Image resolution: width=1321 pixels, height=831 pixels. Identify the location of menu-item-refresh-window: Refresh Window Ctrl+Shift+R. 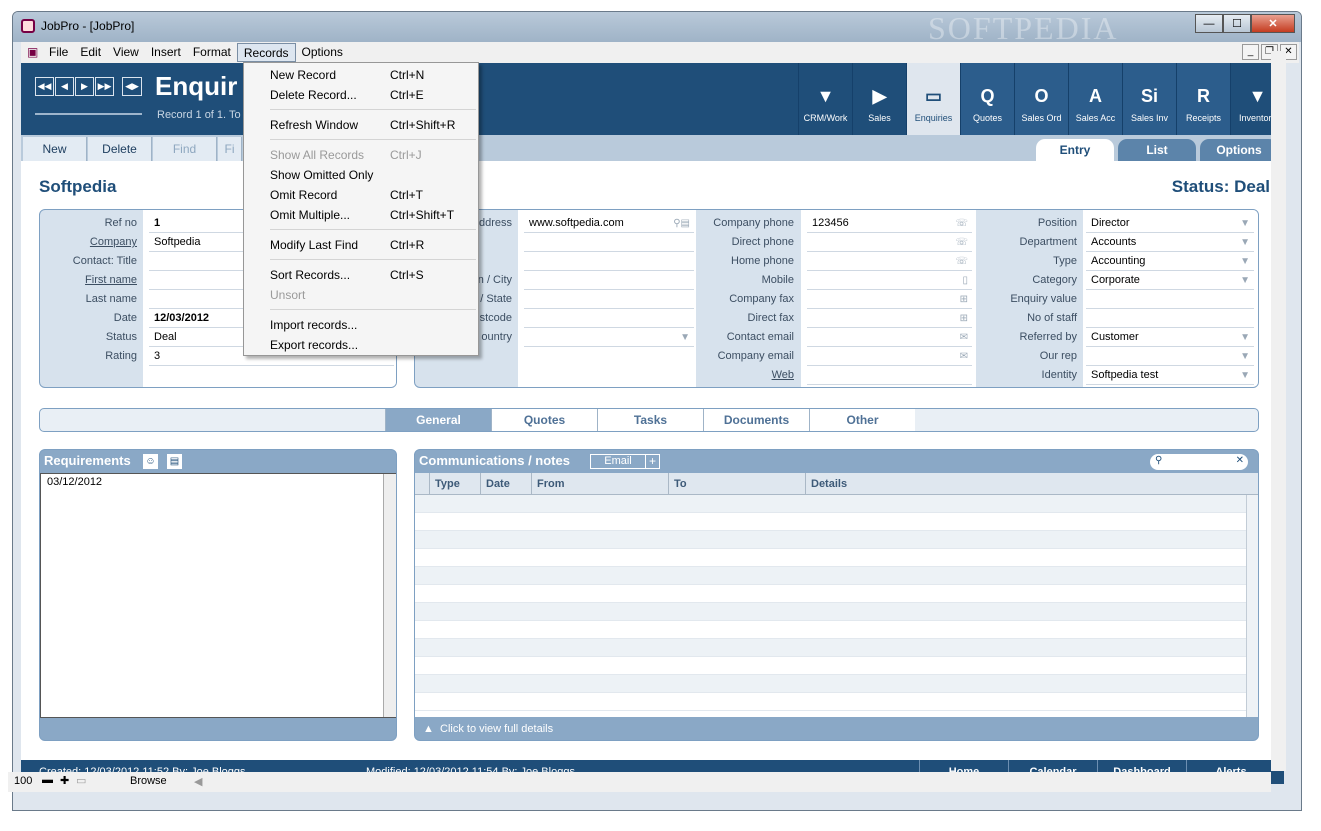
(361, 125).